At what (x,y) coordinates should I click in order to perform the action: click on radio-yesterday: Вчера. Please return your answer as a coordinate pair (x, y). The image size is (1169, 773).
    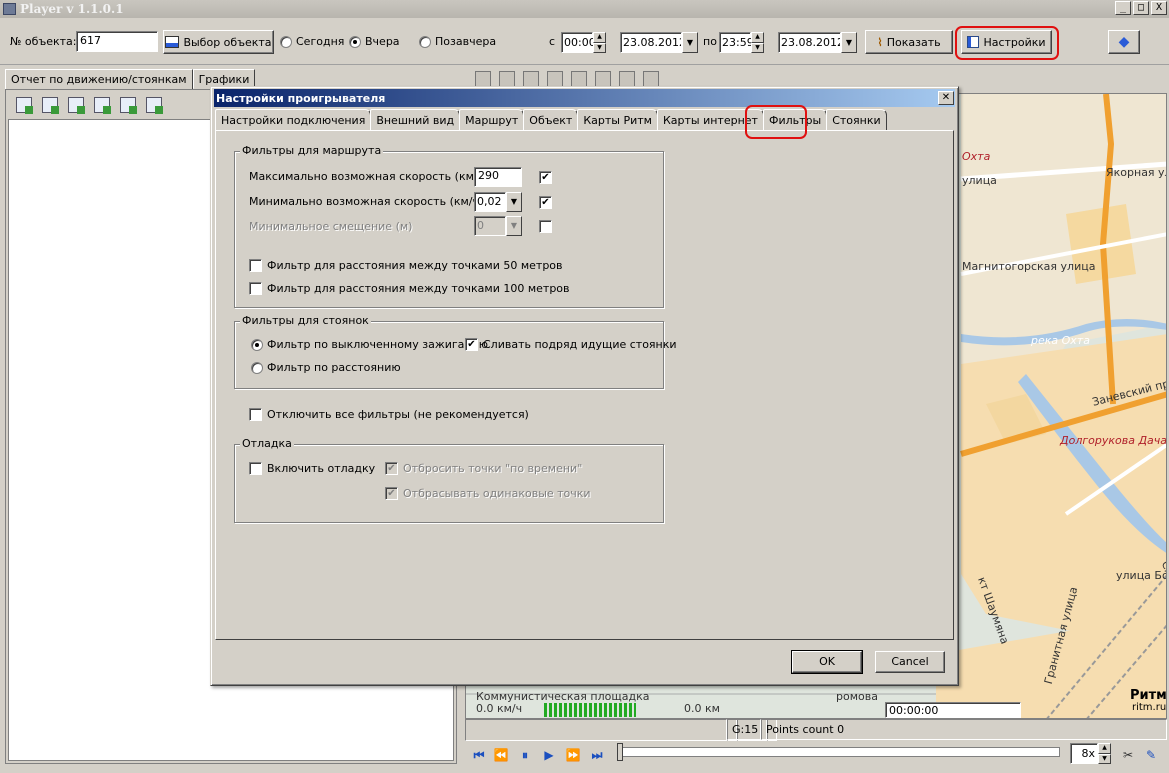
    Looking at the image, I should click on (374, 41).